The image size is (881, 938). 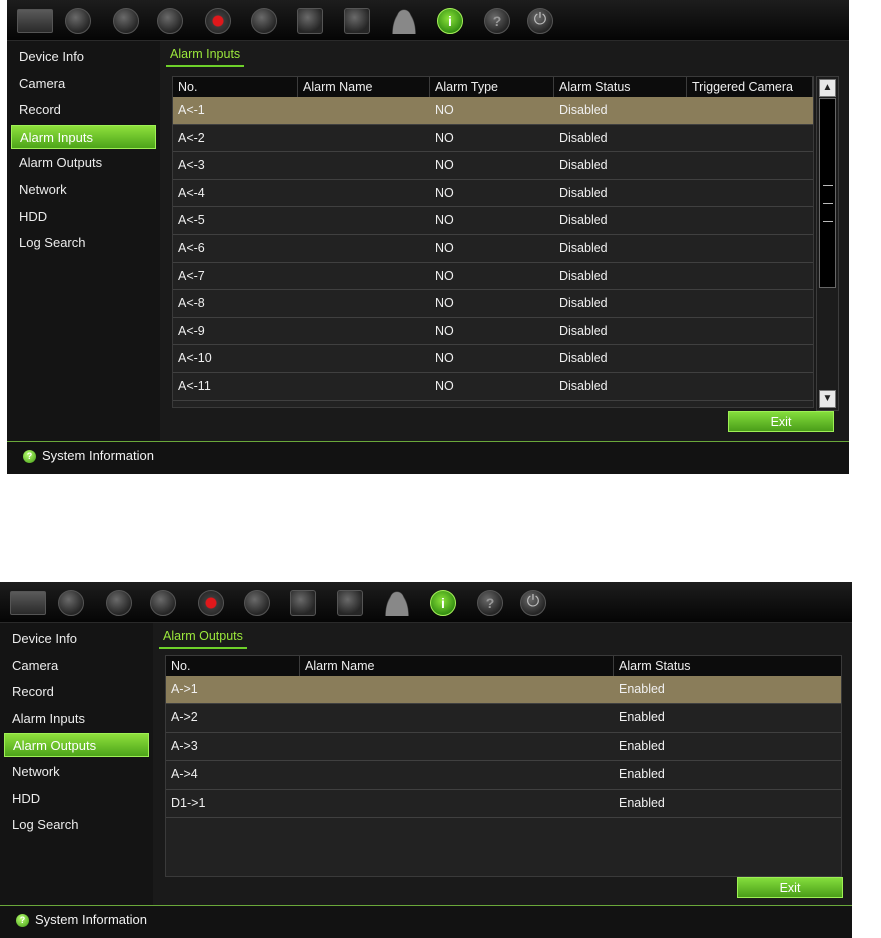 What do you see at coordinates (493, 277) in the screenshot?
I see `table-row: A<-7 NO Disabled` at bounding box center [493, 277].